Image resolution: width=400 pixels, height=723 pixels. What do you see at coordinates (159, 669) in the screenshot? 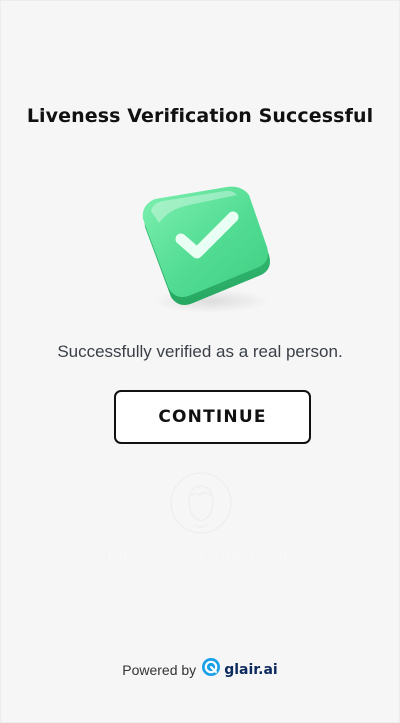
I see `powered-by-label: Powered by` at bounding box center [159, 669].